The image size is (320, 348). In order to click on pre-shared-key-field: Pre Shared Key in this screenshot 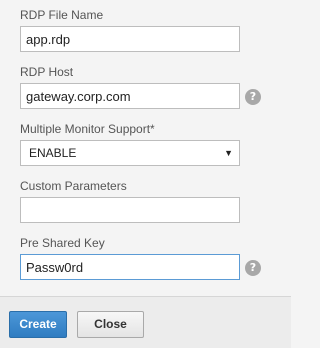, I will do `click(130, 258)`.